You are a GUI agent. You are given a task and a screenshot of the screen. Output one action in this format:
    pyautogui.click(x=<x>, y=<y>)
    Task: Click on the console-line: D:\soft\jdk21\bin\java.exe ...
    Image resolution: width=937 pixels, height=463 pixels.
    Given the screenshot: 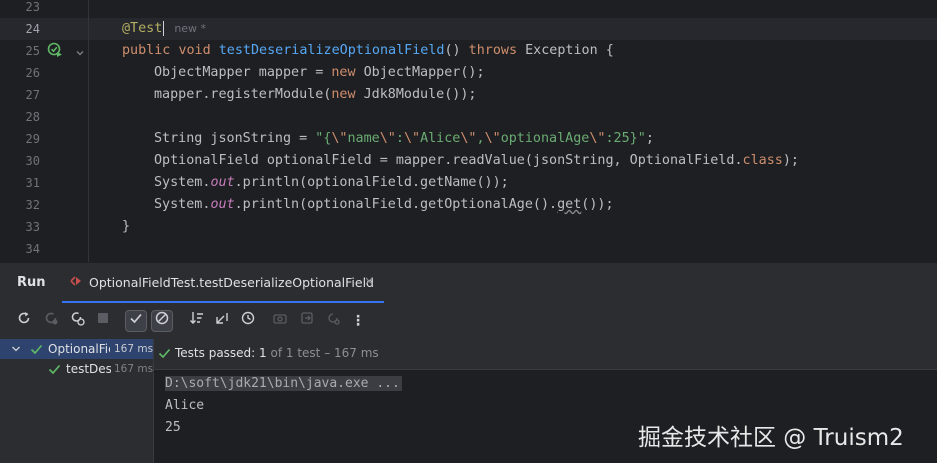 What is the action you would take?
    pyautogui.click(x=283, y=384)
    